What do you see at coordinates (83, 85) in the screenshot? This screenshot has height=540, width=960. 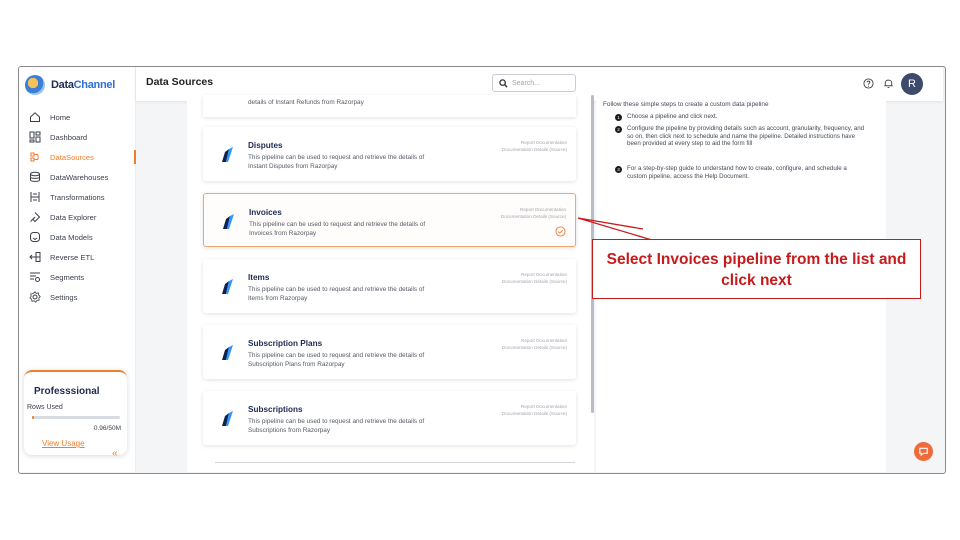 I see `logo-text: DataChannel` at bounding box center [83, 85].